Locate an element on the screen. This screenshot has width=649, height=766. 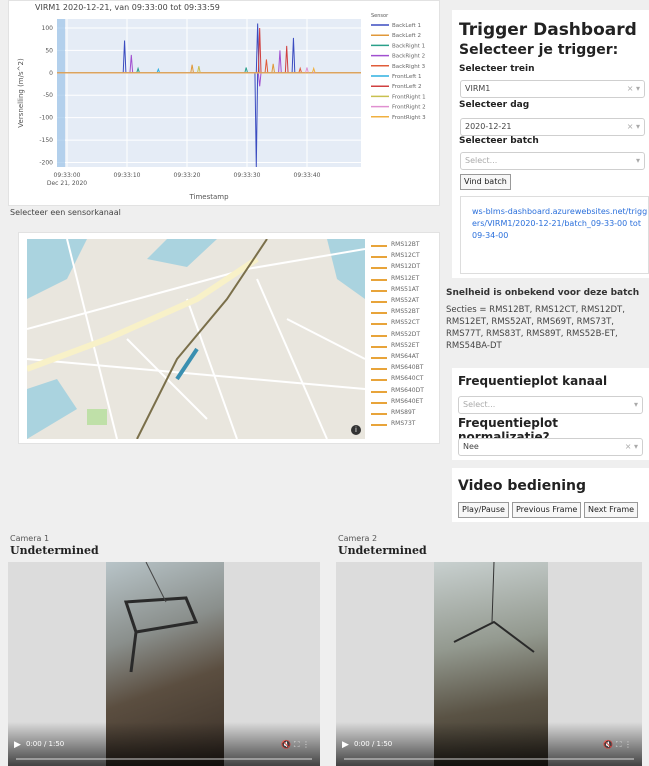
sensor-label: RMS12ET is located at coordinates (405, 278).